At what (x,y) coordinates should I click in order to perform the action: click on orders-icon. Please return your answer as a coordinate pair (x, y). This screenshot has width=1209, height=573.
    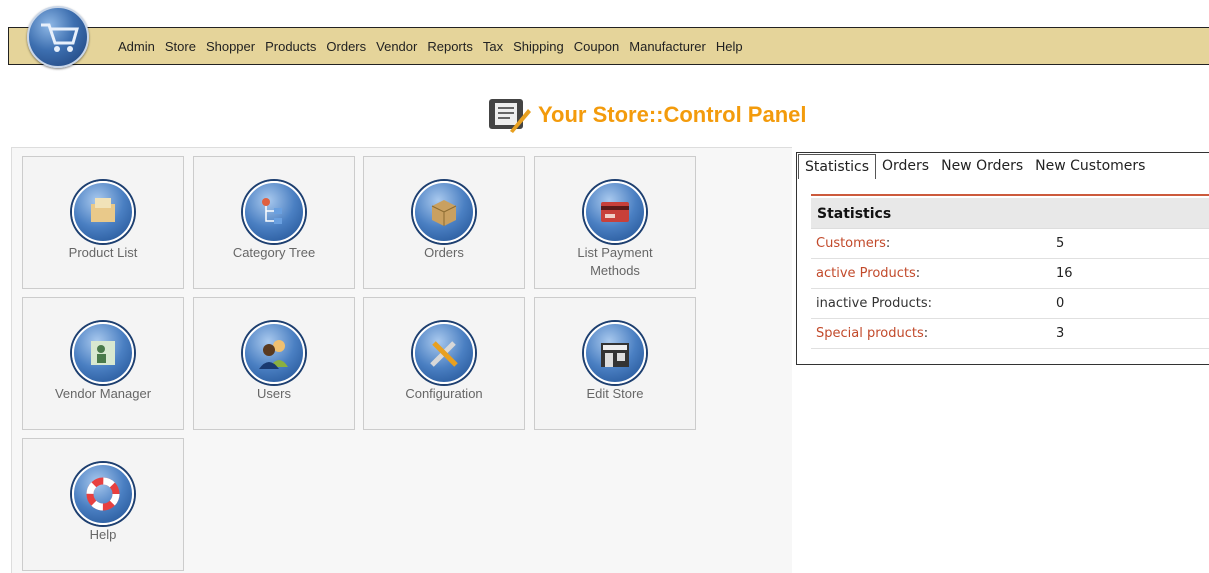
    Looking at the image, I should click on (444, 212).